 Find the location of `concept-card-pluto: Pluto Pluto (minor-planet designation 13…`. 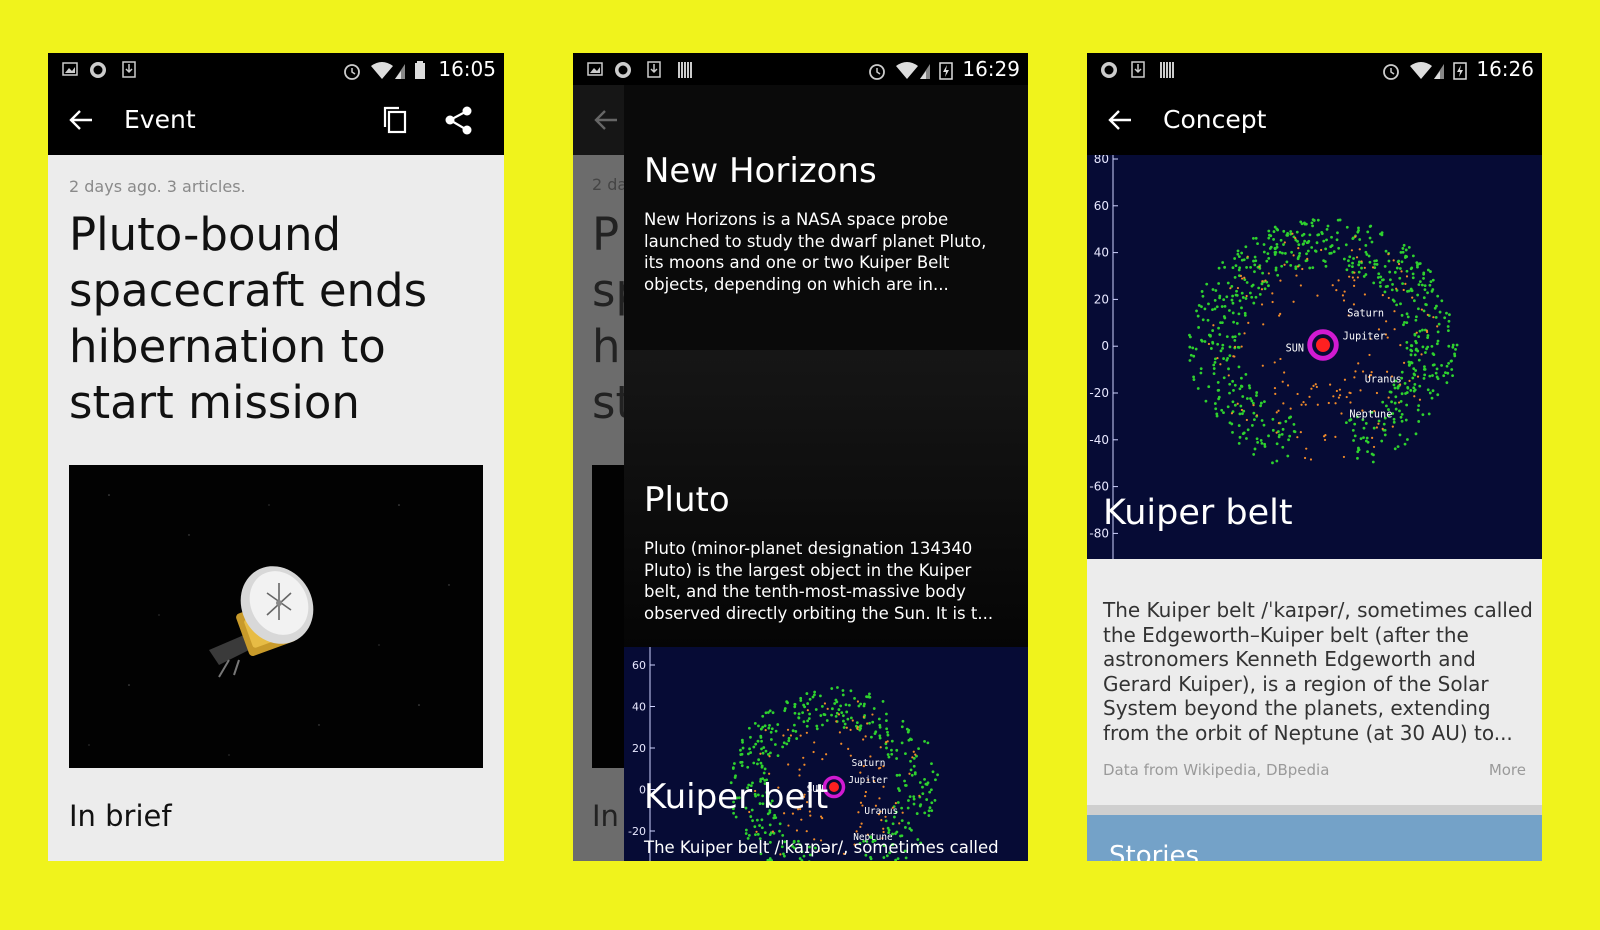

concept-card-pluto: Pluto Pluto (minor-planet designation 13… is located at coordinates (826, 498).